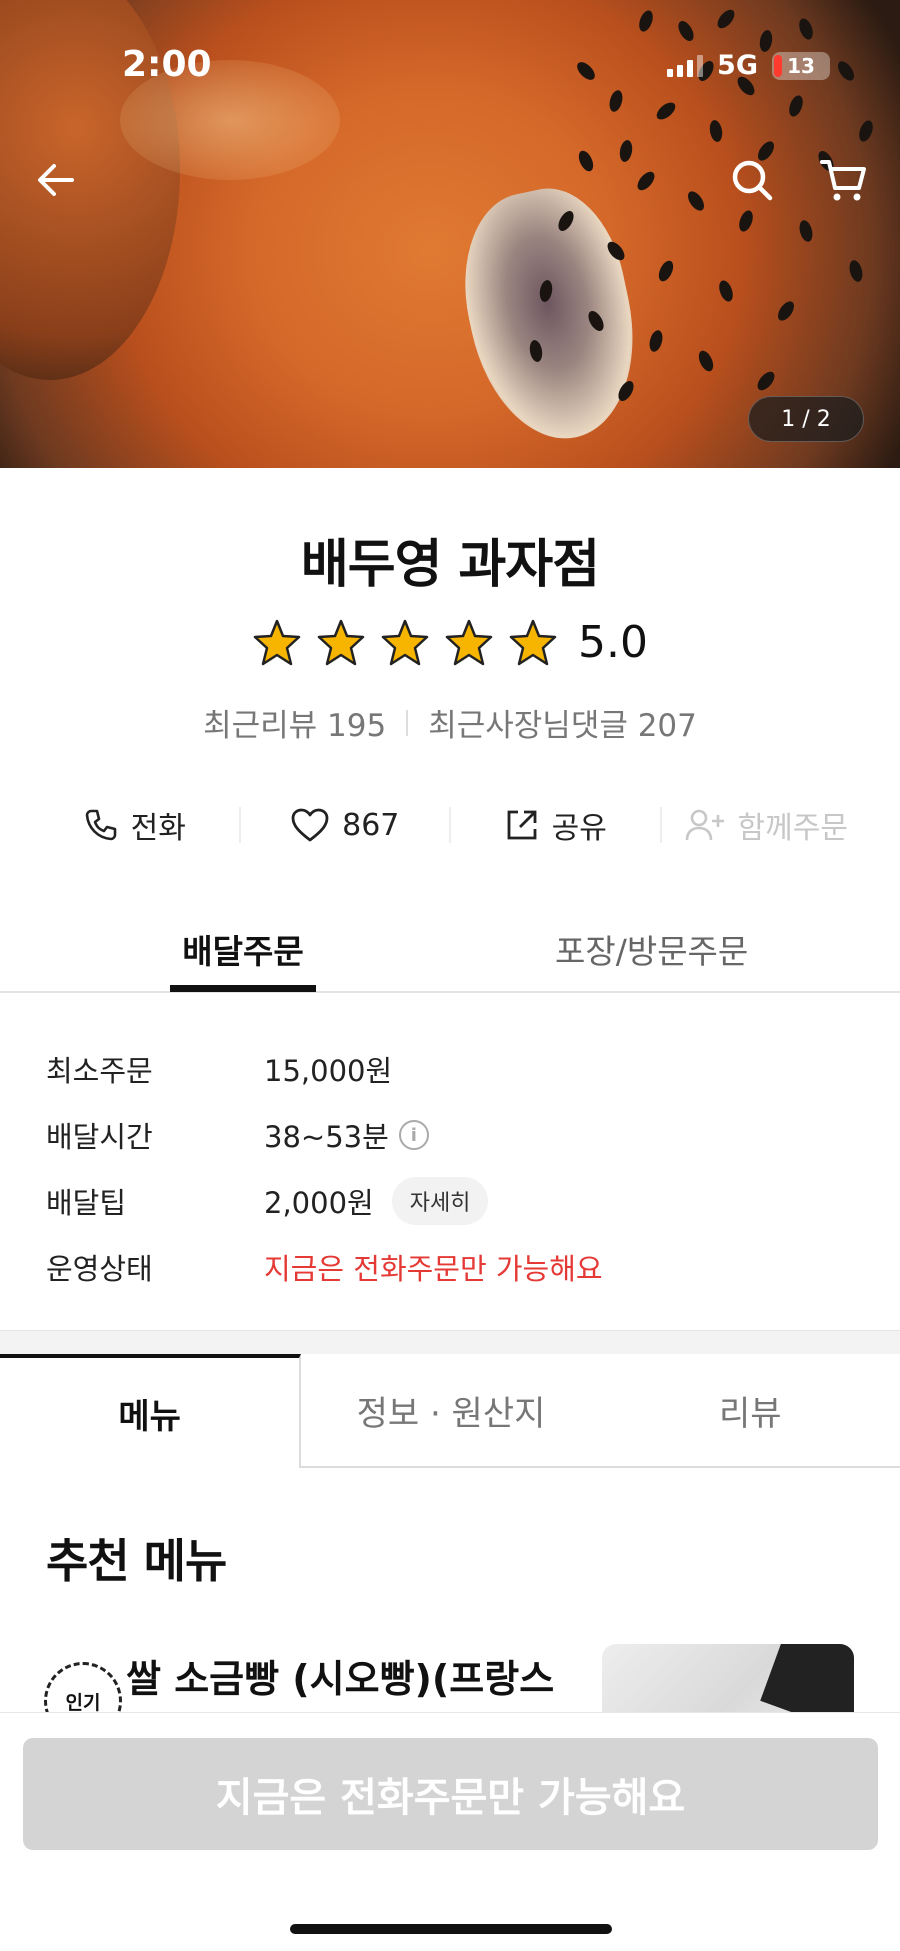  I want to click on status-row: 운영상태 지금은 전화주문만 가능해요, so click(456, 1267).